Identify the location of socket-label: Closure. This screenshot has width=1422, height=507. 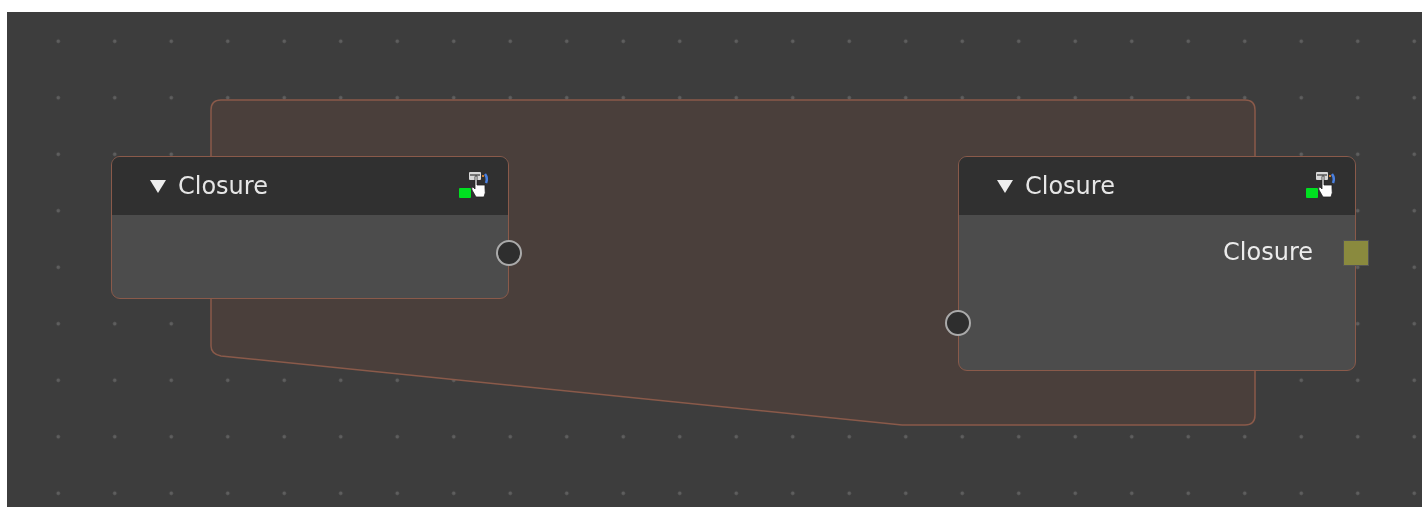
(1268, 252).